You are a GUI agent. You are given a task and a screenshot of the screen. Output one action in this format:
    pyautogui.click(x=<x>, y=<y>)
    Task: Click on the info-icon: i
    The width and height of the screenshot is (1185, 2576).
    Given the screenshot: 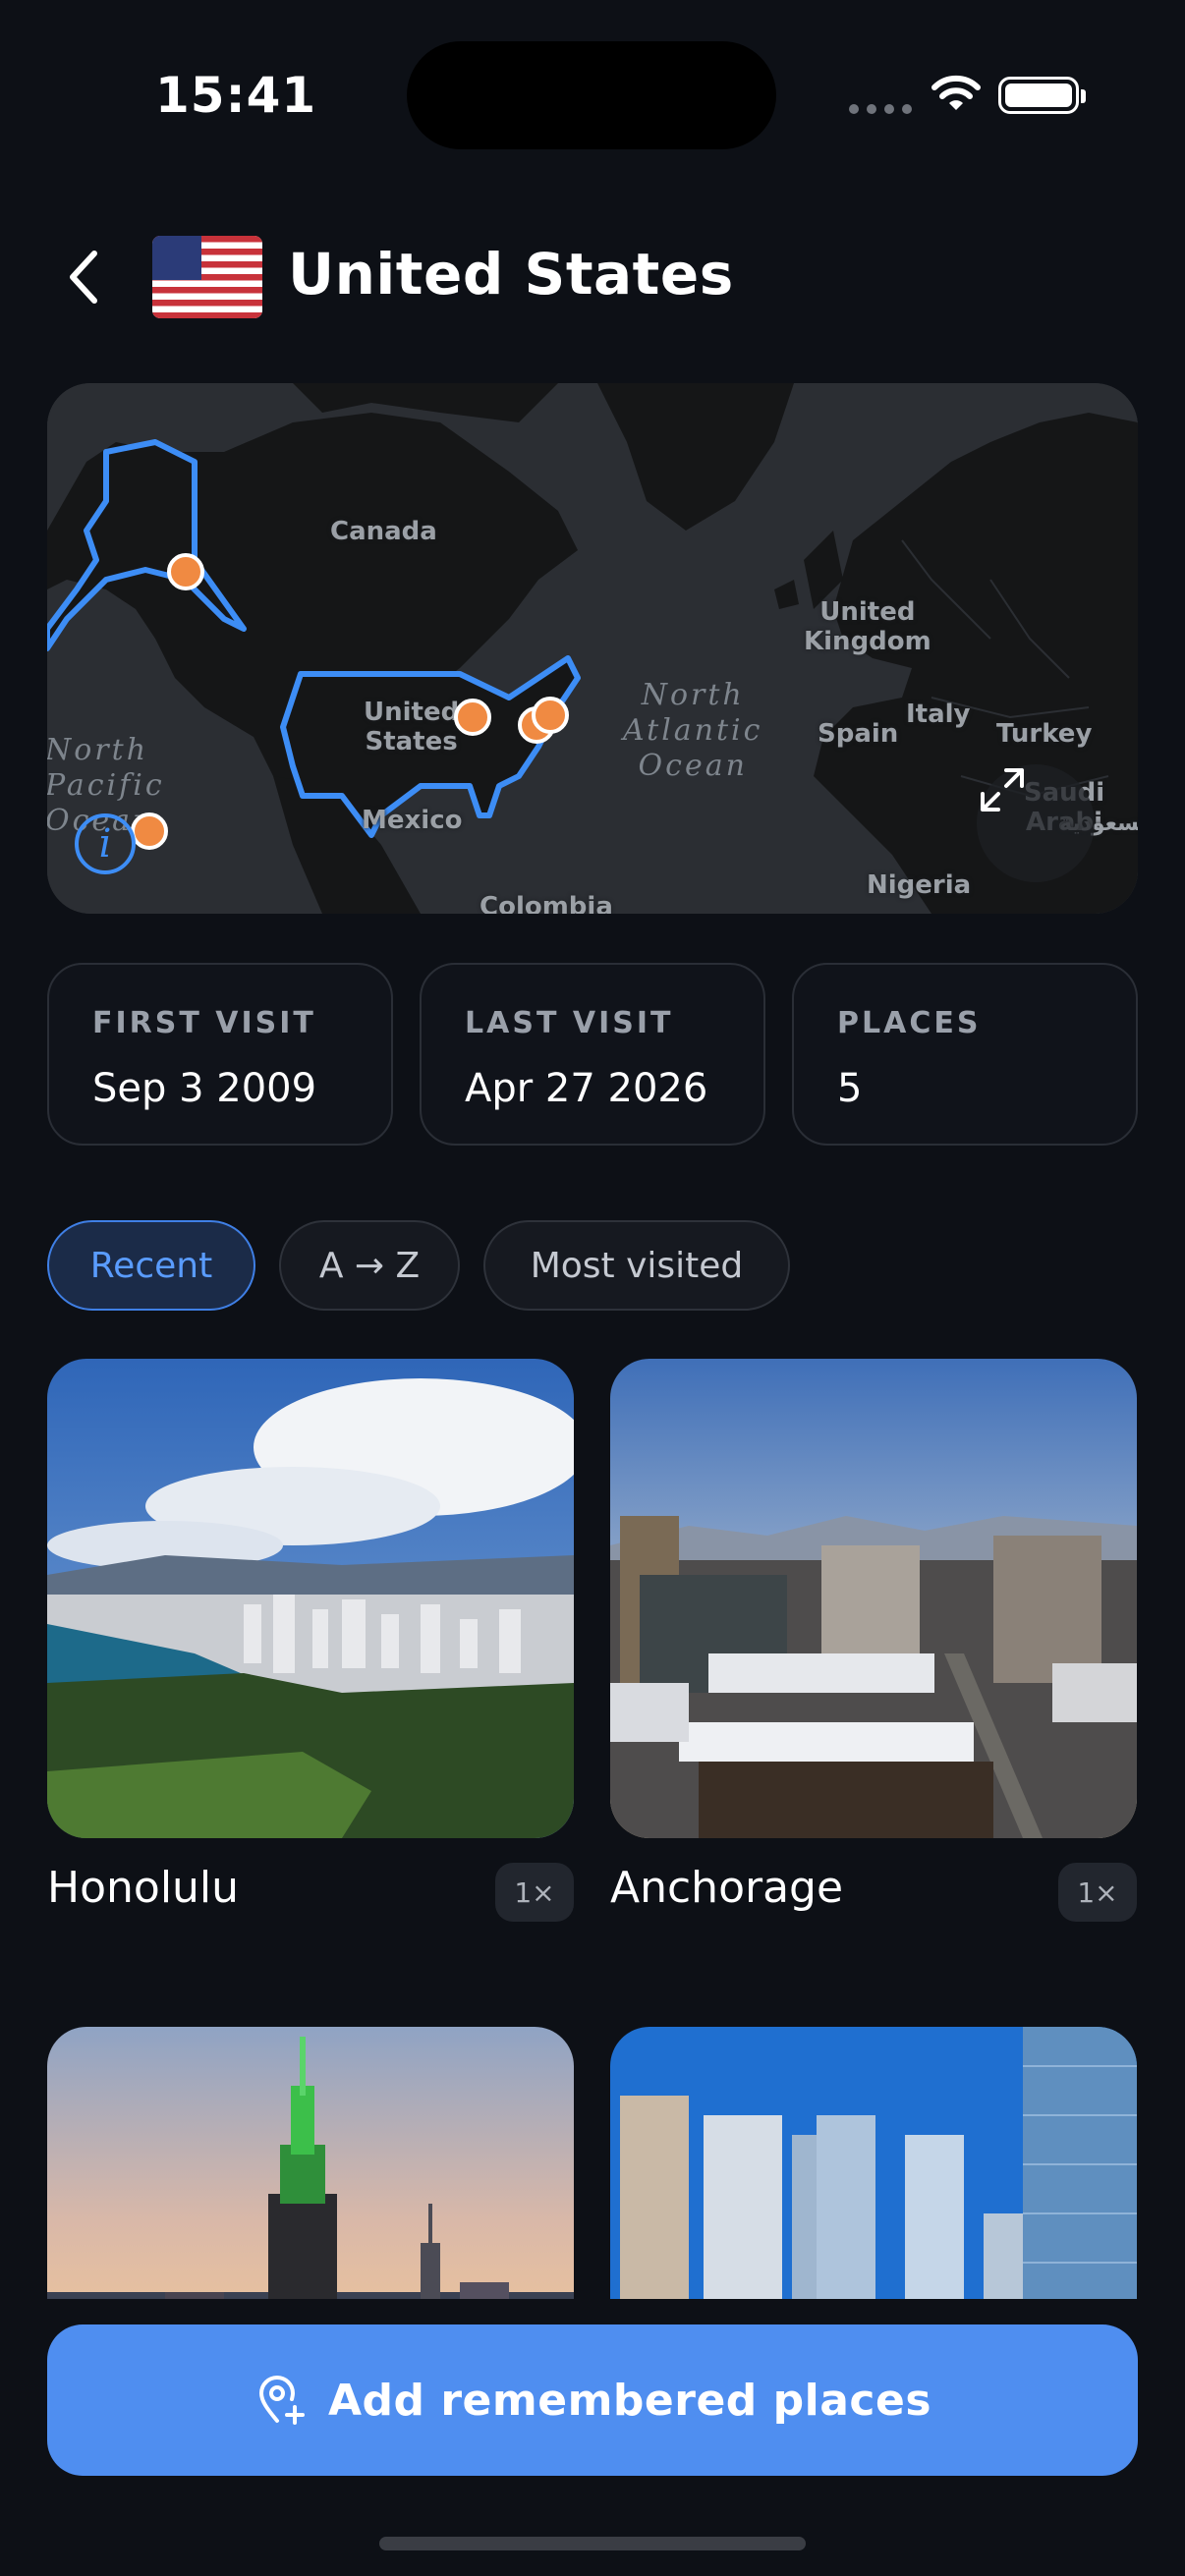 What is the action you would take?
    pyautogui.click(x=105, y=844)
    